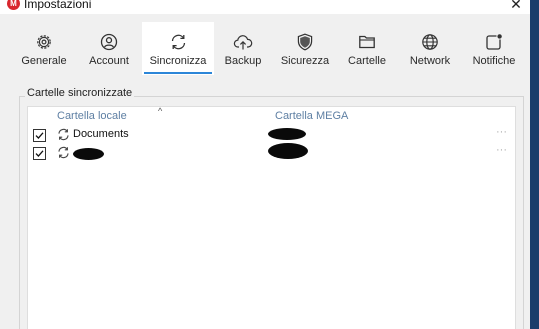  I want to click on tab-backup: Backup, so click(243, 48).